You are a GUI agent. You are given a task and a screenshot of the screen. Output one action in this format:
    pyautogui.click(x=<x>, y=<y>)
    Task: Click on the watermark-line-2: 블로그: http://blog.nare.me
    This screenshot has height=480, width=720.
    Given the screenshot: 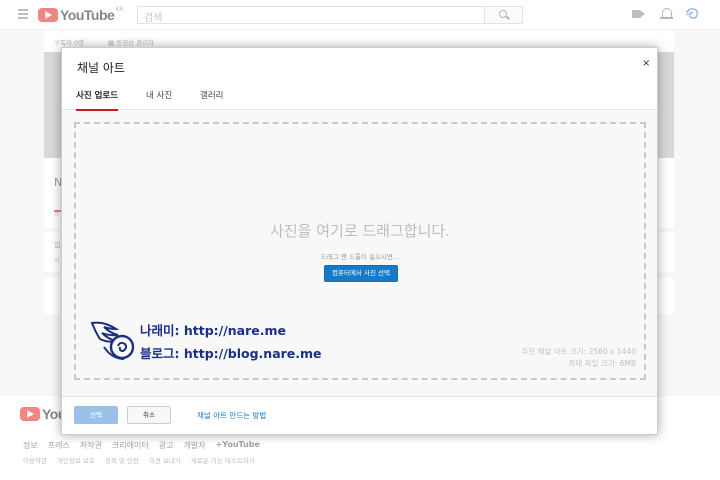 What is the action you would take?
    pyautogui.click(x=231, y=353)
    